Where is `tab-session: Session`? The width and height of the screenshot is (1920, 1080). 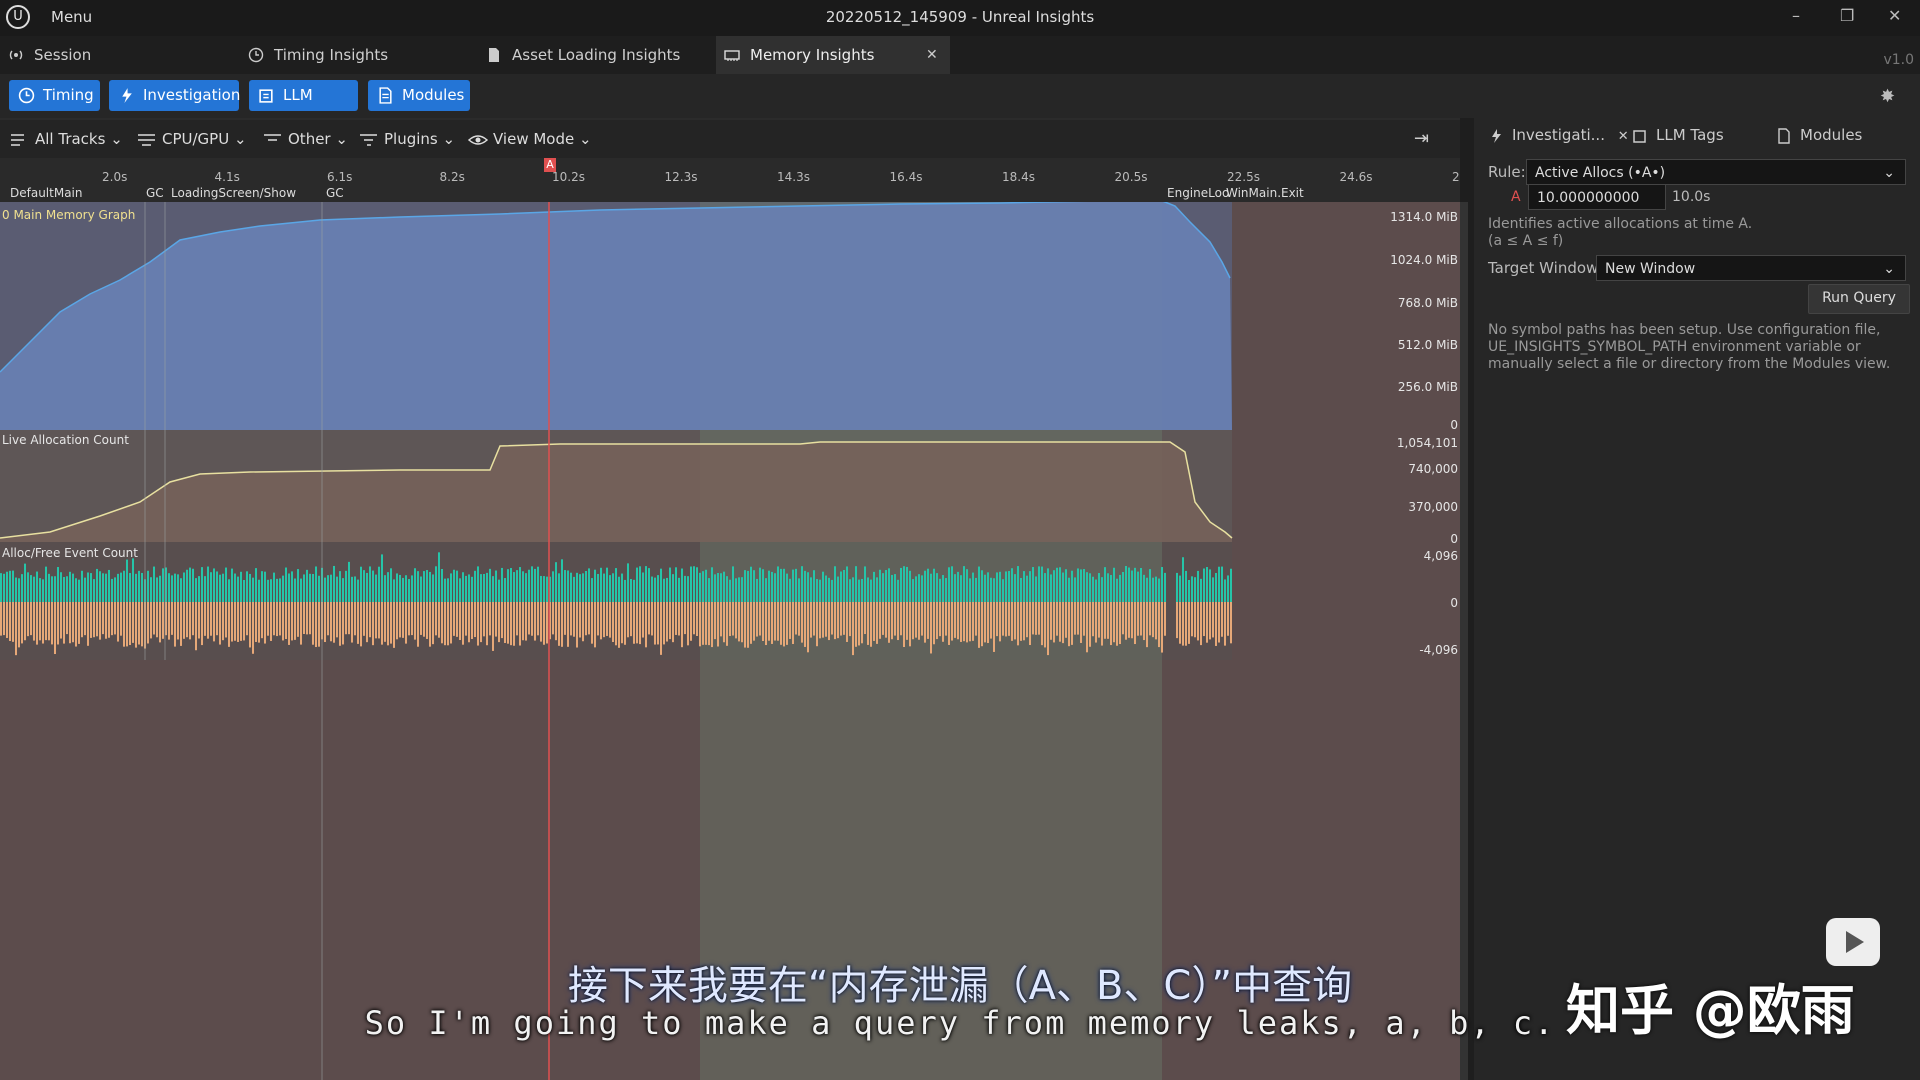 tab-session: Session is located at coordinates (120, 55).